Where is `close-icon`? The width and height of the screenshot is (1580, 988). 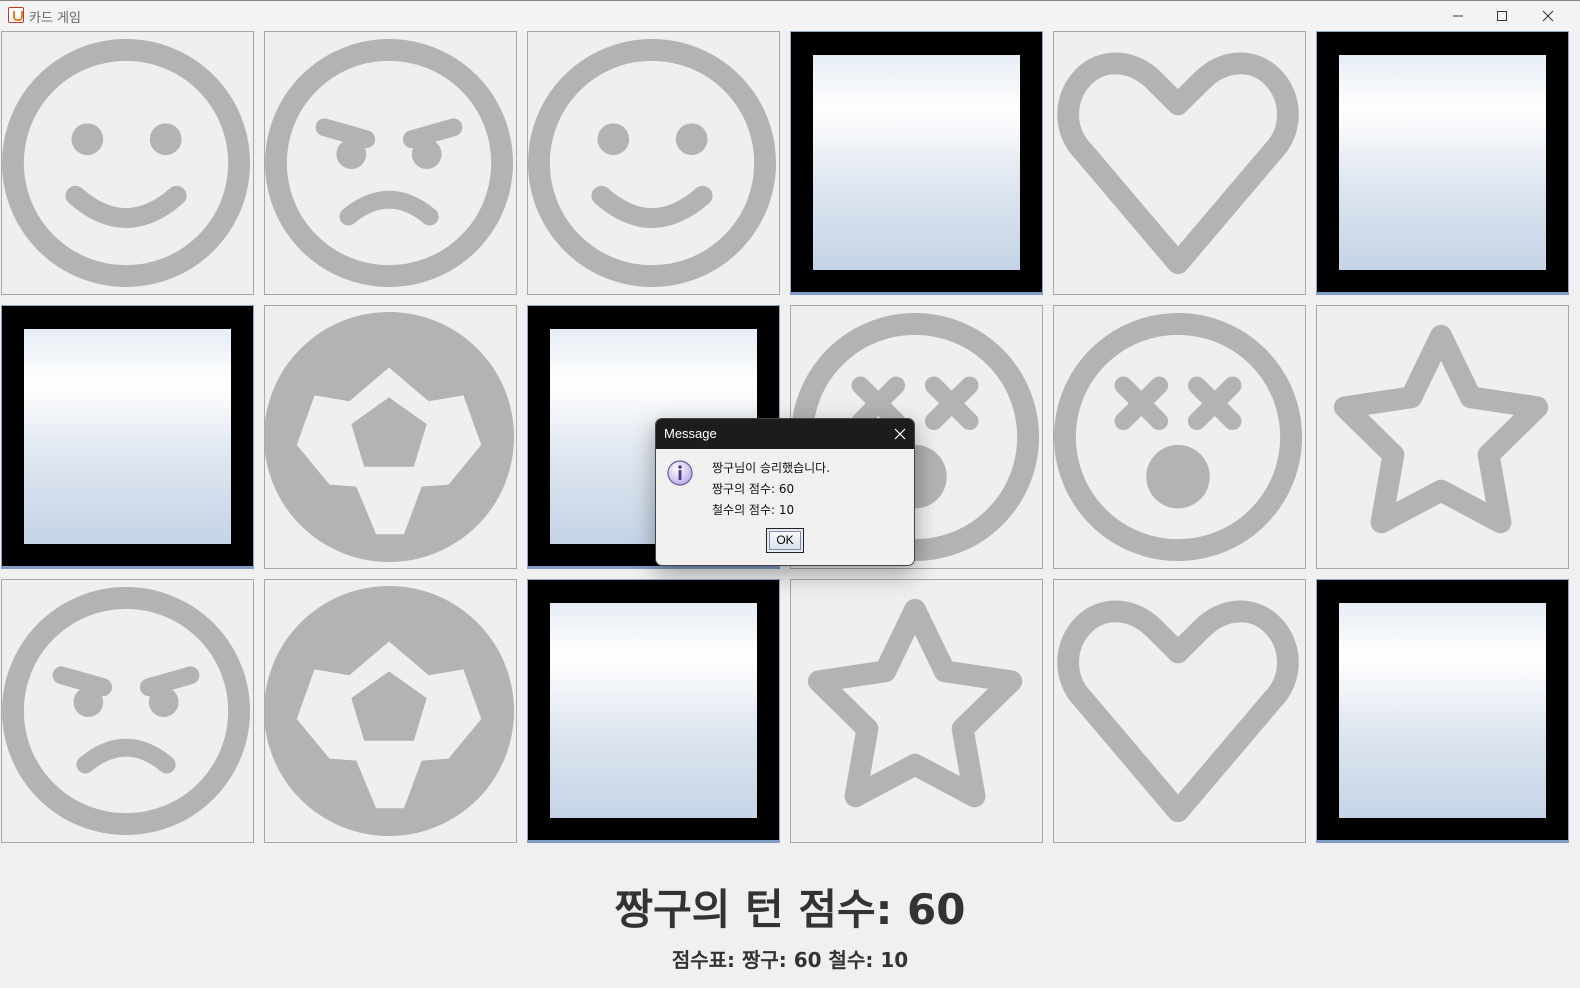
close-icon is located at coordinates (1548, 16).